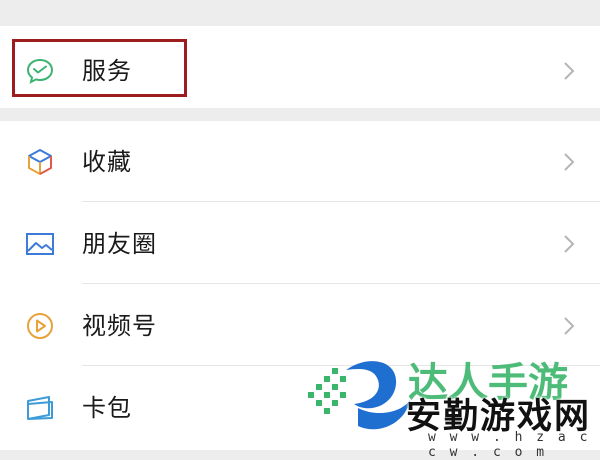  I want to click on menu-item-label: 卡包, so click(107, 408).